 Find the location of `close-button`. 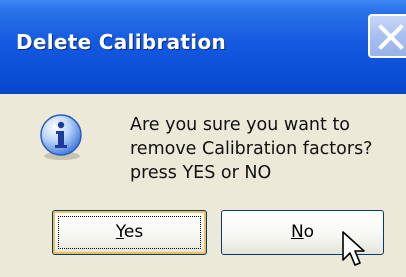

close-button is located at coordinates (387, 36).